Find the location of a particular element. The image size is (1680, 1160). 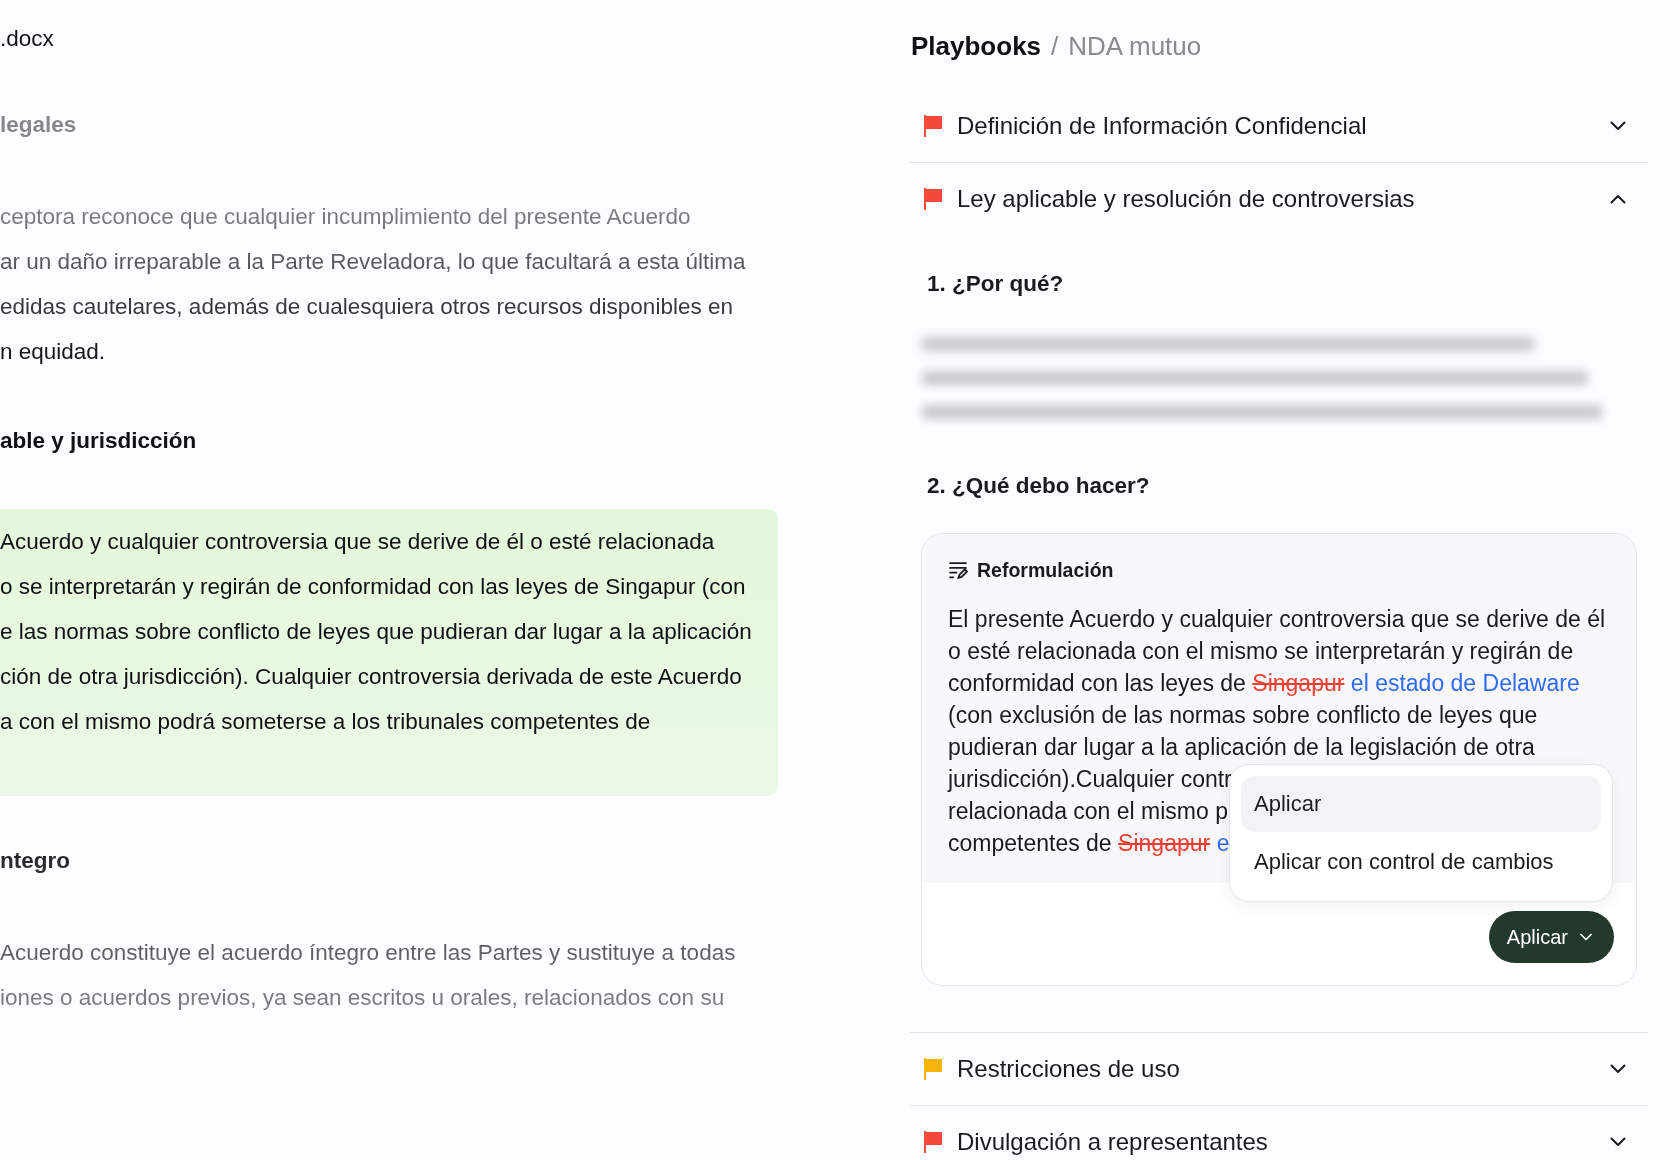

document-line: Acuerdo constituye el acuerdo íntegro entre las Partes y sustituye a todas is located at coordinates (368, 953).